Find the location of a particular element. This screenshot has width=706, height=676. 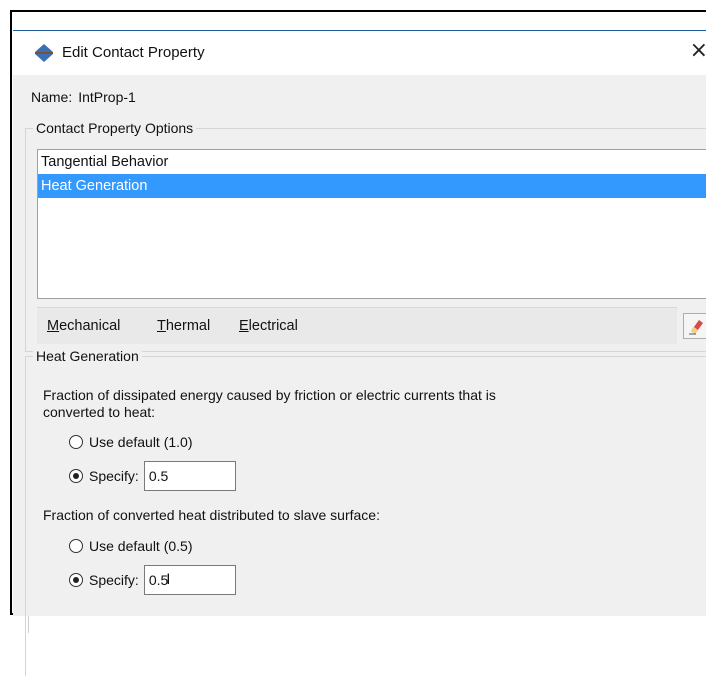

menu-mnemonic: M is located at coordinates (53, 326).